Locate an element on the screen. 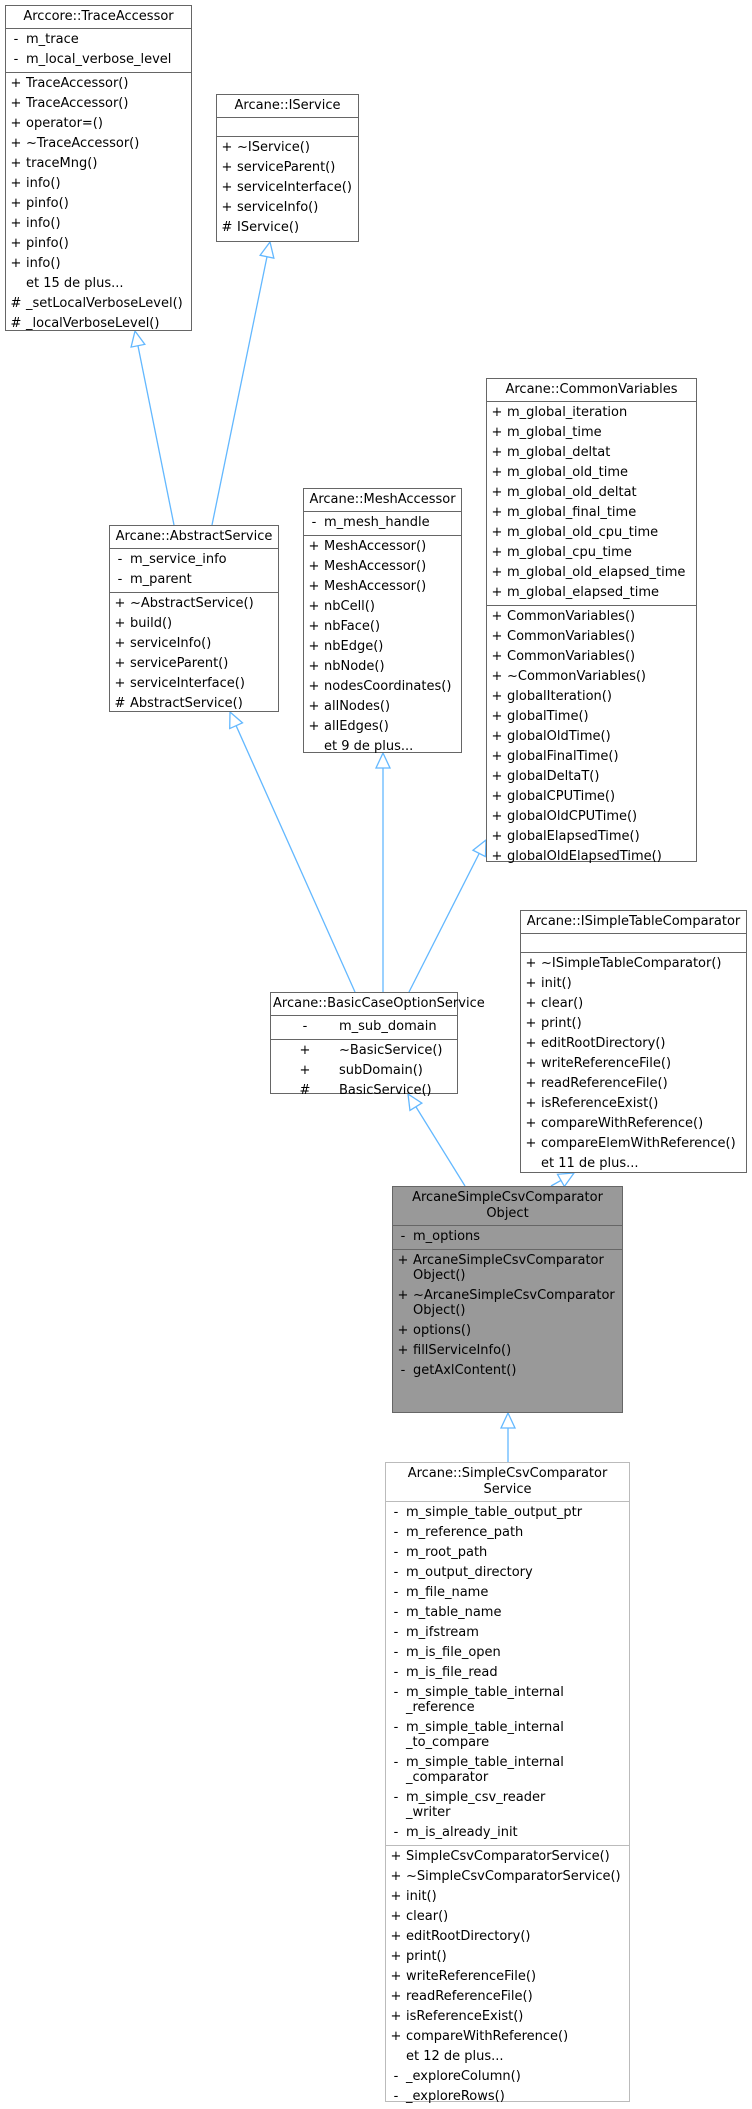 The image size is (752, 2109). class-attribute-m-simple-table-internal-reference: - m_simple_table_internal _reference is located at coordinates (507, 1700).